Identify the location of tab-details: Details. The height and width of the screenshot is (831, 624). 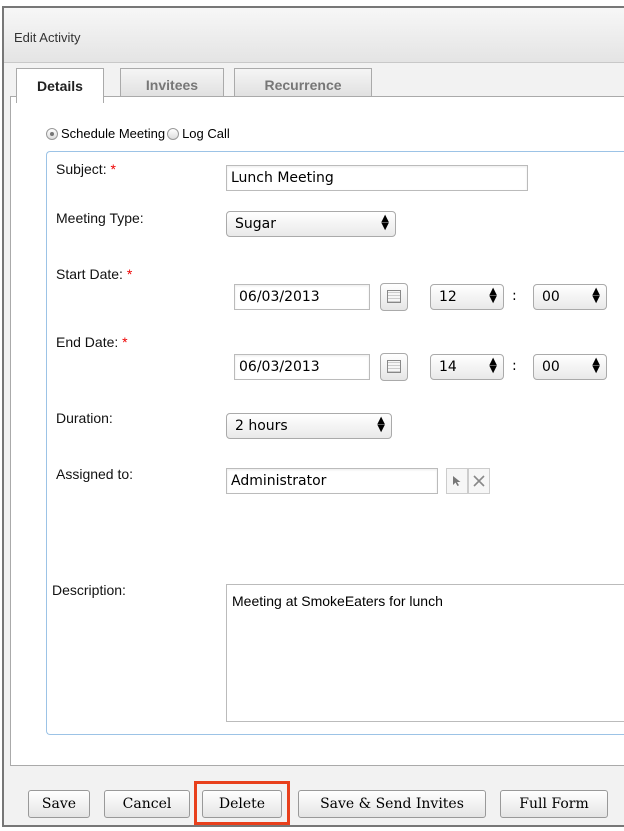
(60, 85).